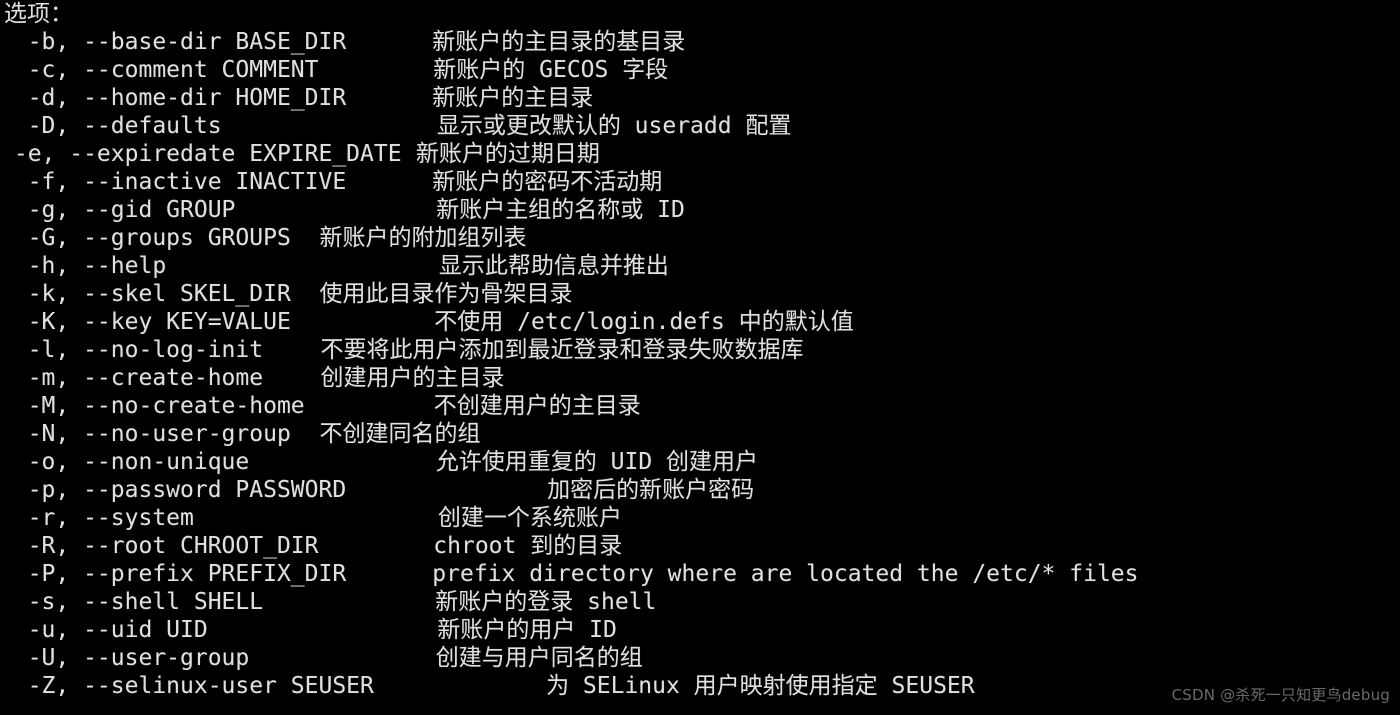 The height and width of the screenshot is (715, 1400). What do you see at coordinates (38, 14) in the screenshot?
I see `options-header: 选项：` at bounding box center [38, 14].